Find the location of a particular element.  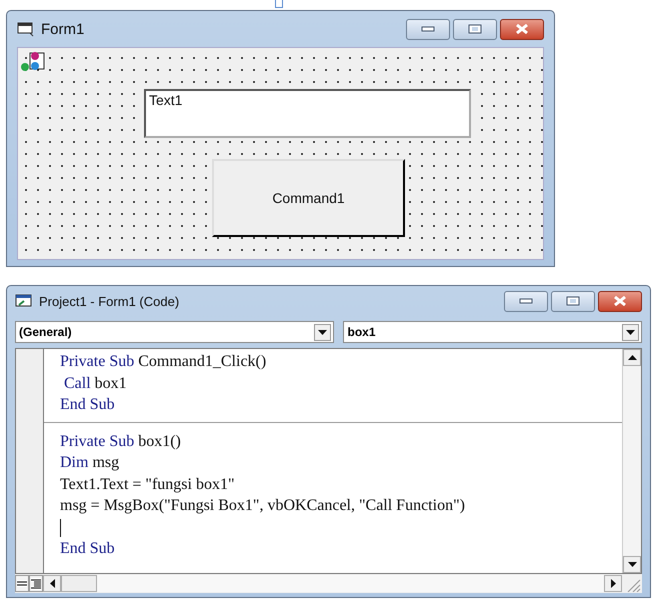

code-line: Text1.Text = "fungsi box1" is located at coordinates (147, 484).